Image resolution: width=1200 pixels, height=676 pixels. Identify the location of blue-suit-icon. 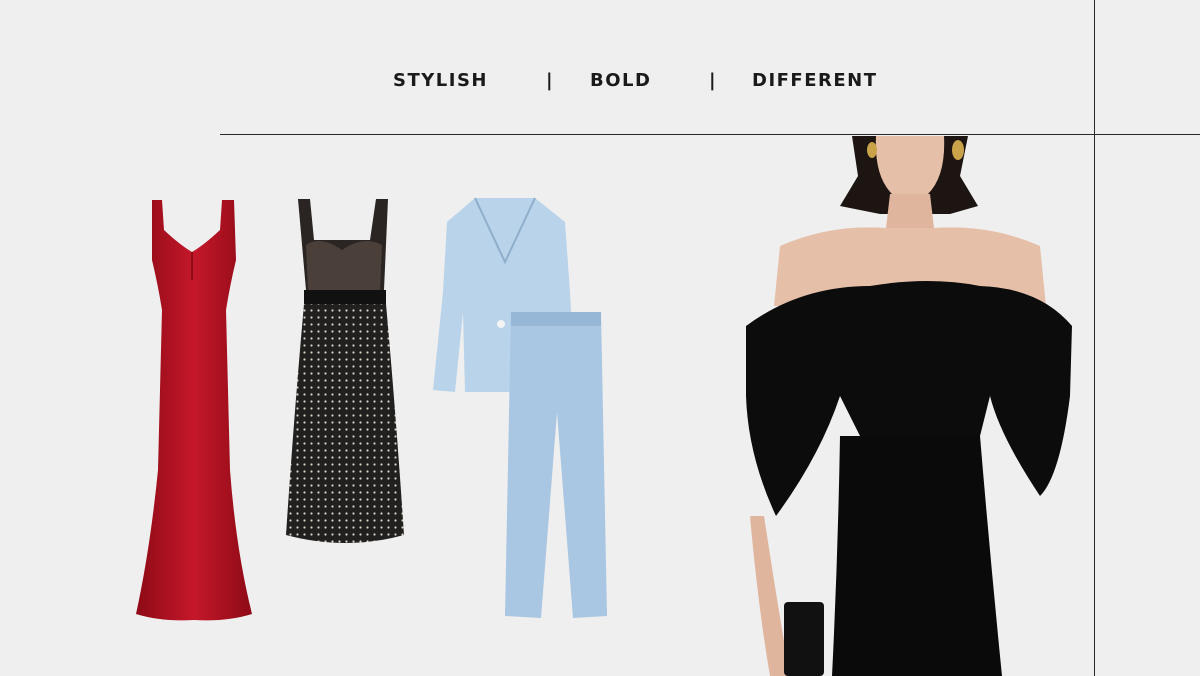
(520, 407).